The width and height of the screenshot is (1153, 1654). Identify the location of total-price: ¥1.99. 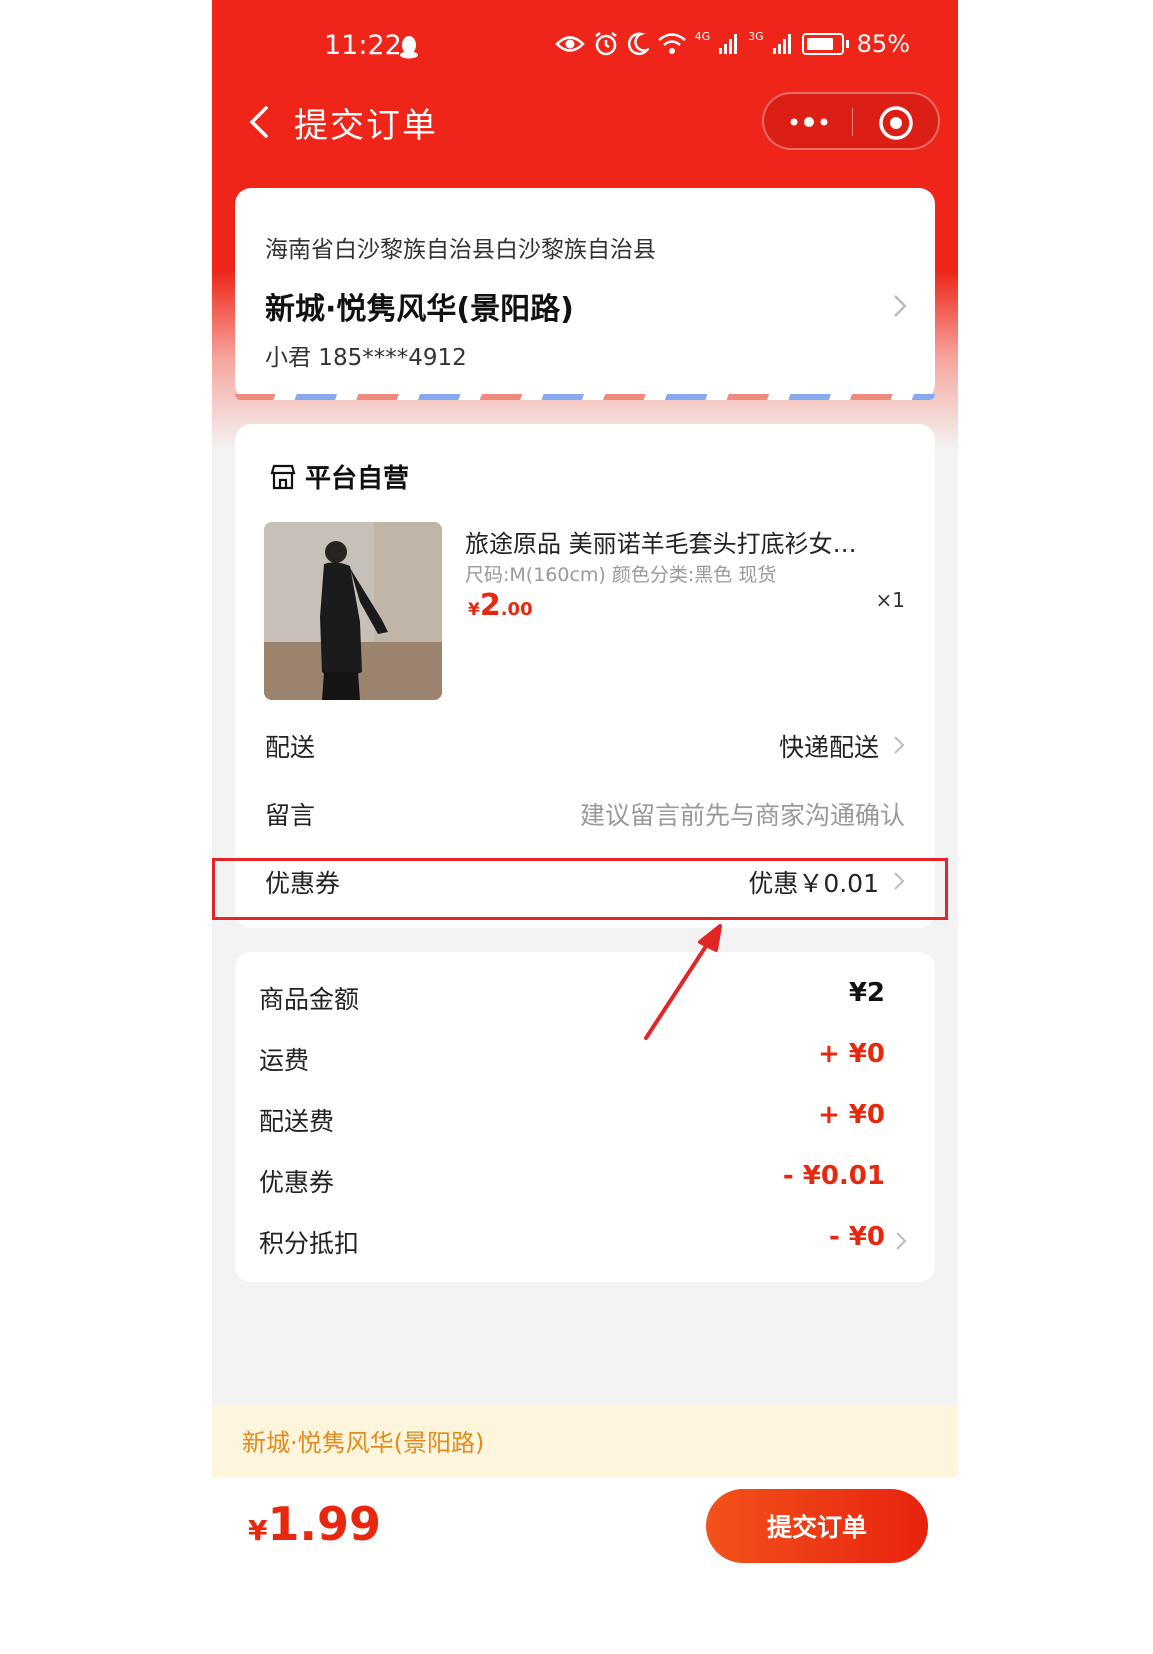
(314, 1524).